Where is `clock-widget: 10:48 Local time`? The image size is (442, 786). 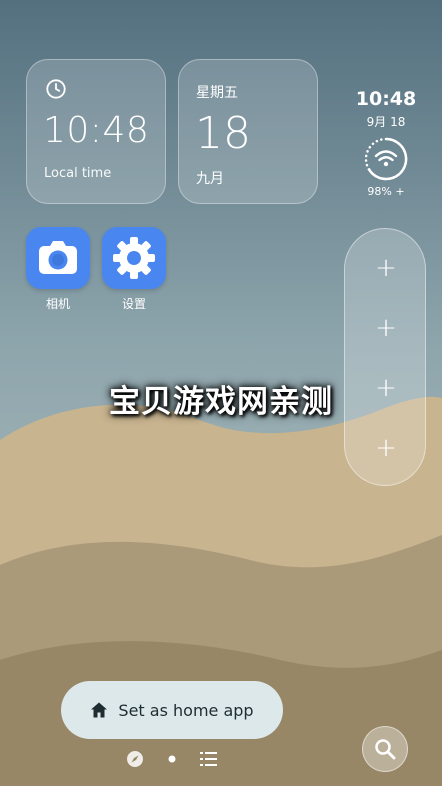 clock-widget: 10:48 Local time is located at coordinates (96, 131).